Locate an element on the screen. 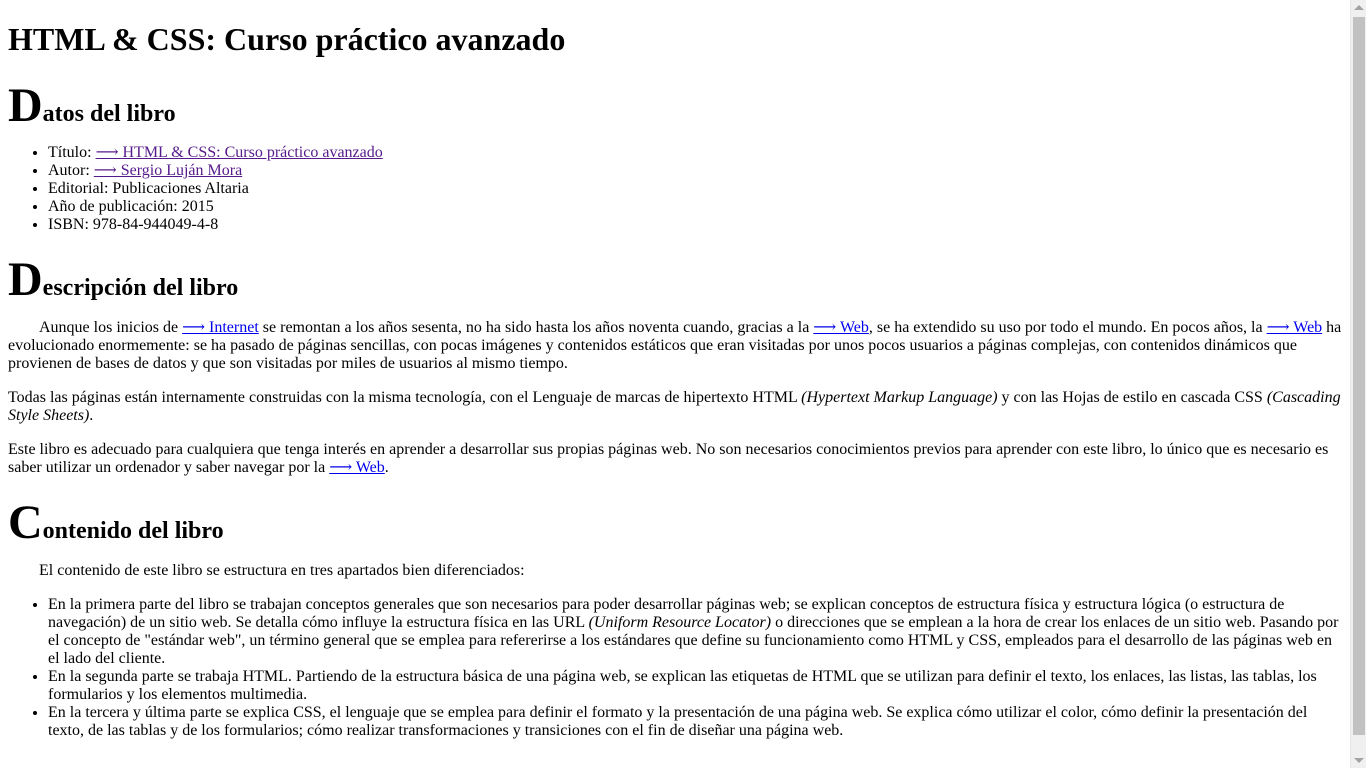  list-item-isbn: ISBN: 978-84-944049-4-8 is located at coordinates (695, 225).